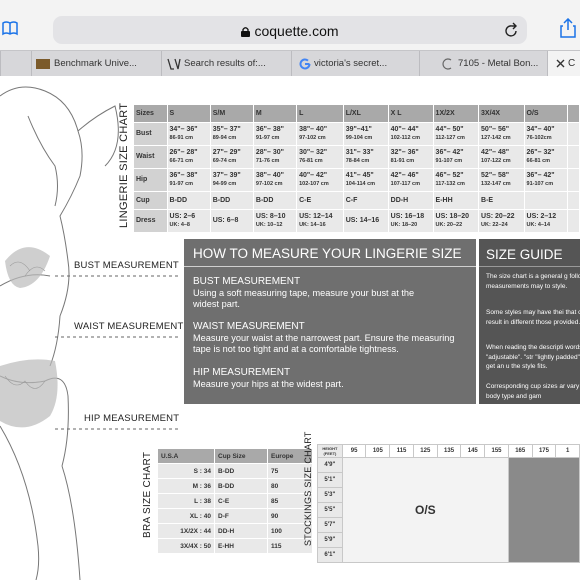  What do you see at coordinates (501, 221) in the screenshot?
I see `table-cell: US: 20–22 UK: 22–24` at bounding box center [501, 221].